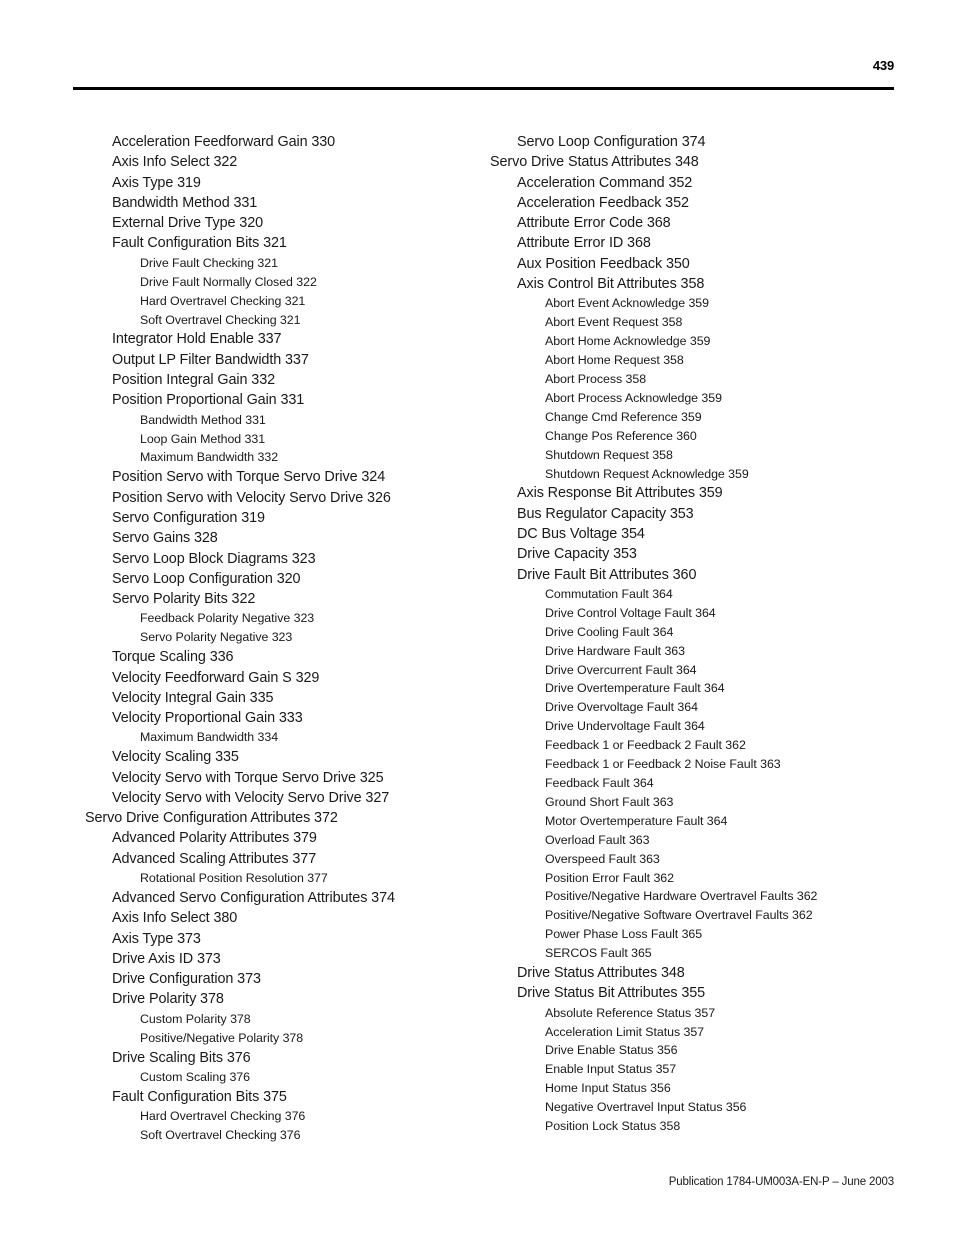  Describe the element at coordinates (705, 707) in the screenshot. I see `index-entry: Drive Overvoltage Fault 364` at that location.